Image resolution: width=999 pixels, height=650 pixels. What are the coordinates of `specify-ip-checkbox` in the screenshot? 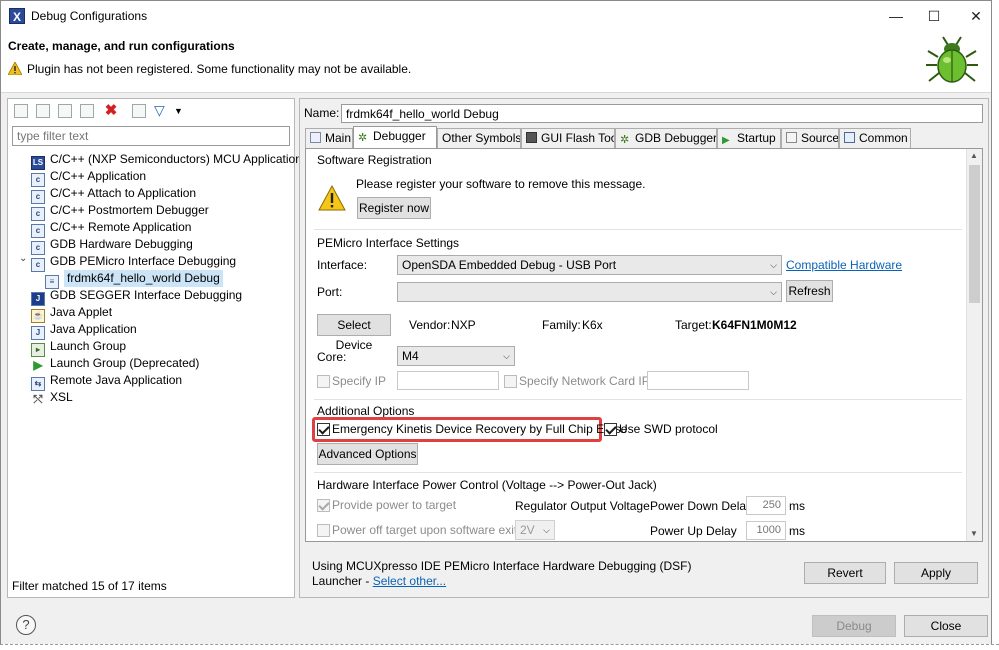 It's located at (323, 381).